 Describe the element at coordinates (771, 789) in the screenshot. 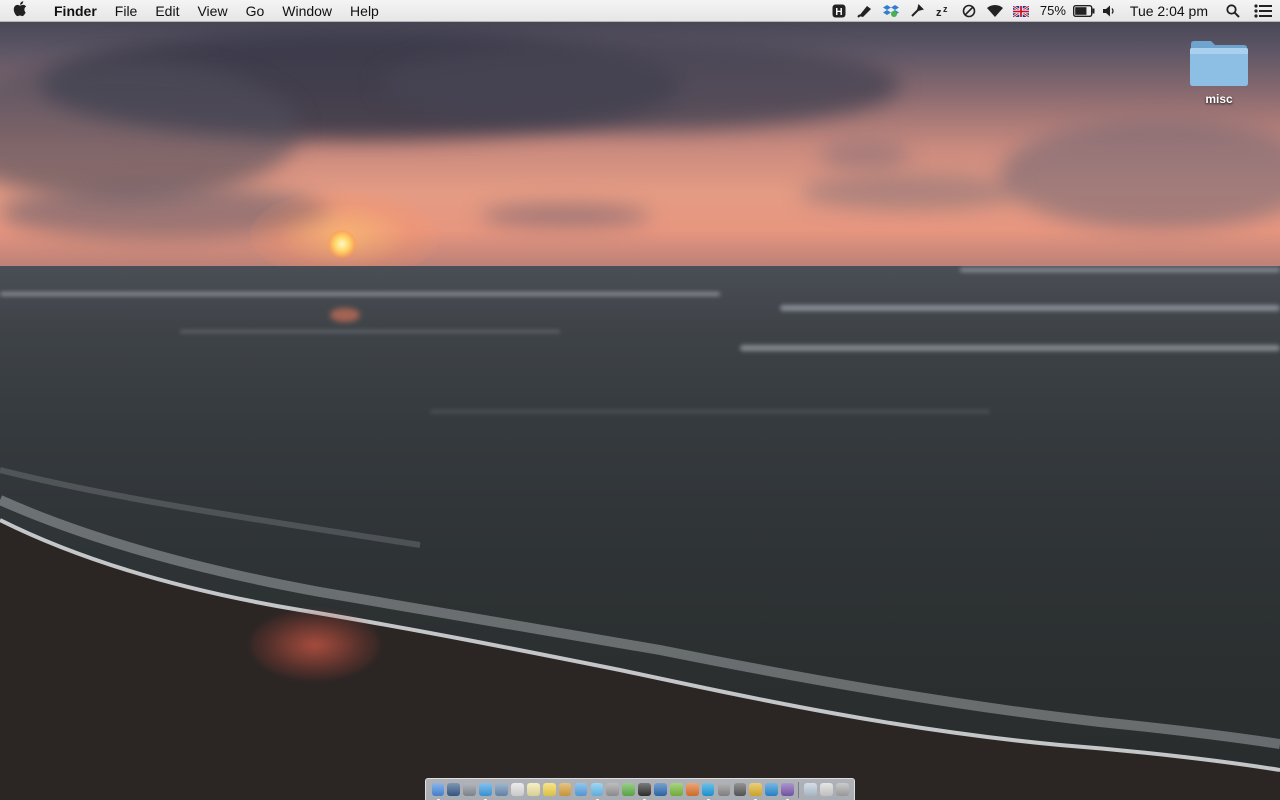

I see `dock-app-vpn-icon` at that location.